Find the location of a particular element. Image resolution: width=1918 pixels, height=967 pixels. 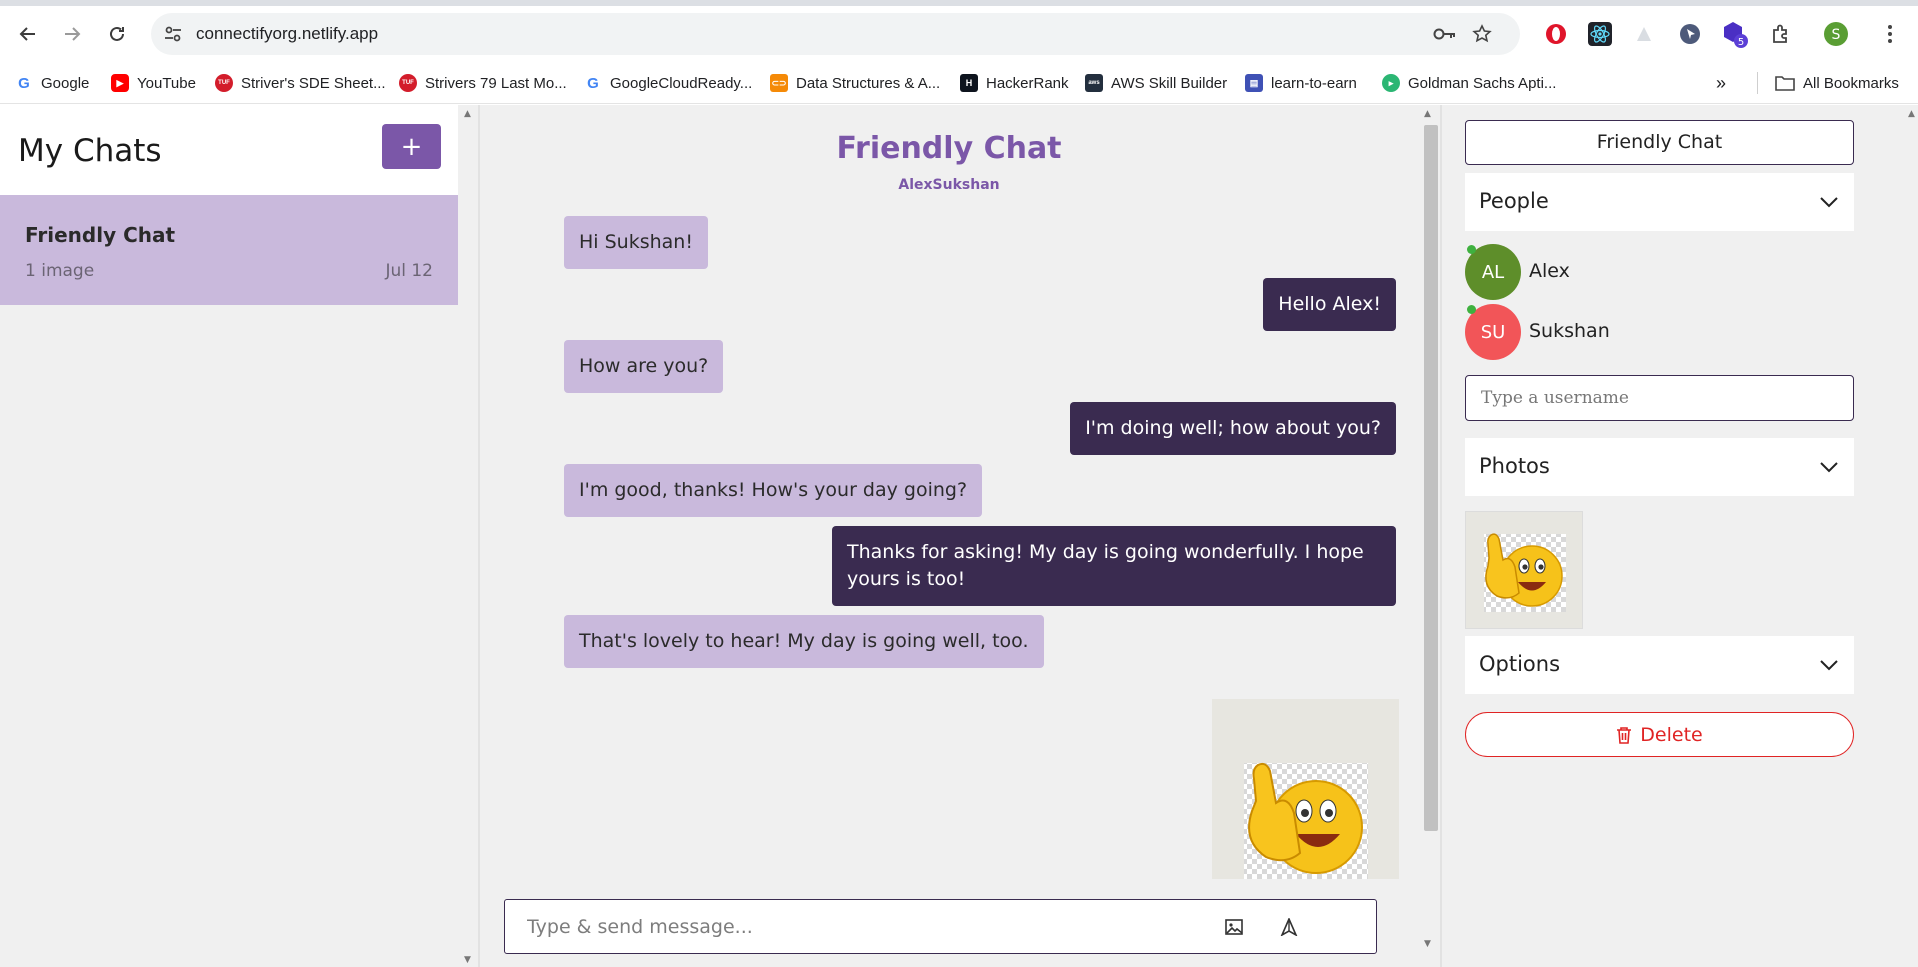

address-bar: connectifyorg.netlify.app is located at coordinates (835, 34).